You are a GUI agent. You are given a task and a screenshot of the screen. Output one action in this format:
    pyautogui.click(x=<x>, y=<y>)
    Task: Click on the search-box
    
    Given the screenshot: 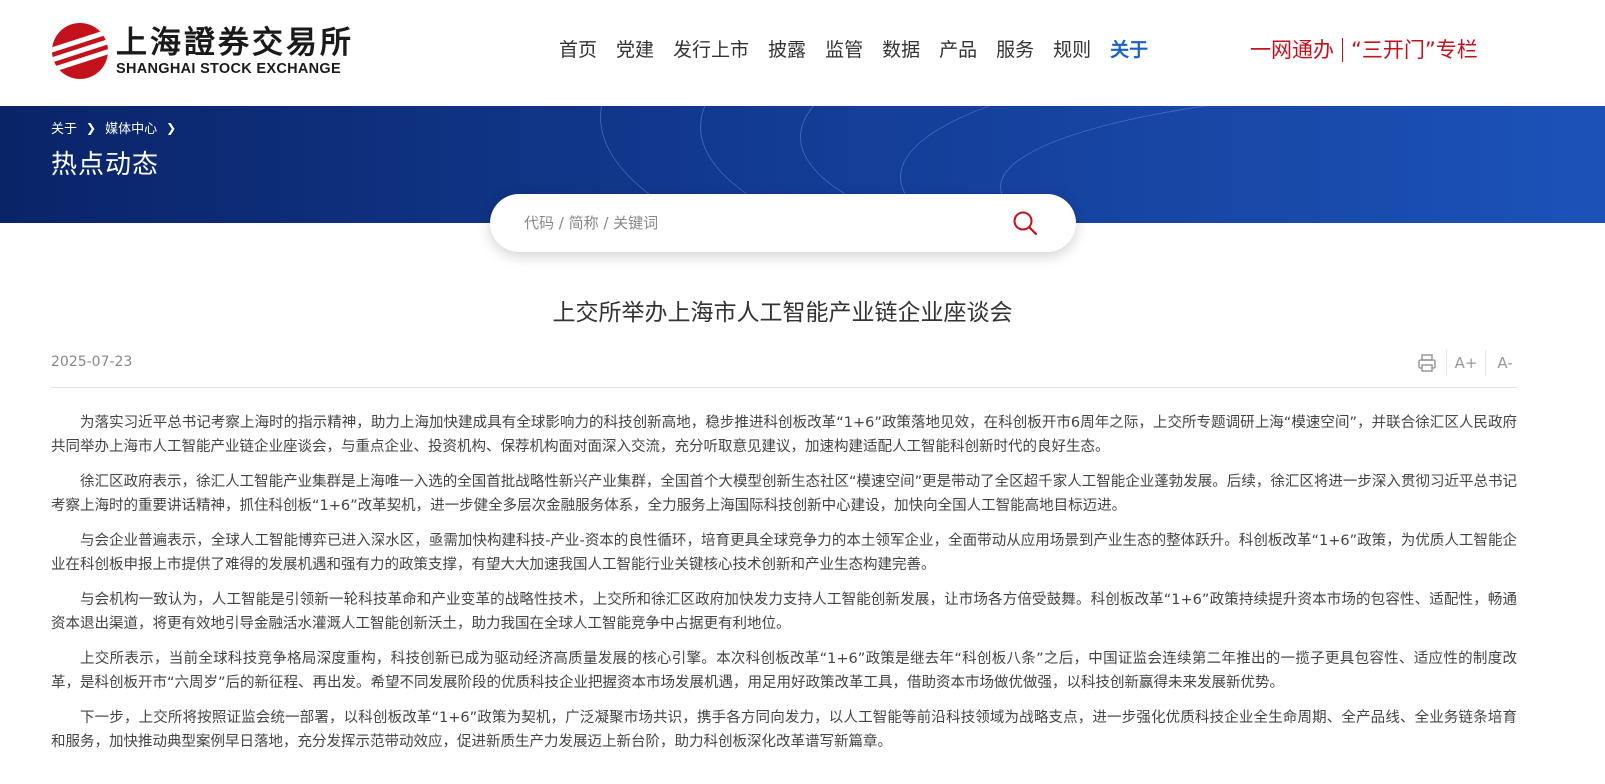 What is the action you would take?
    pyautogui.click(x=783, y=223)
    